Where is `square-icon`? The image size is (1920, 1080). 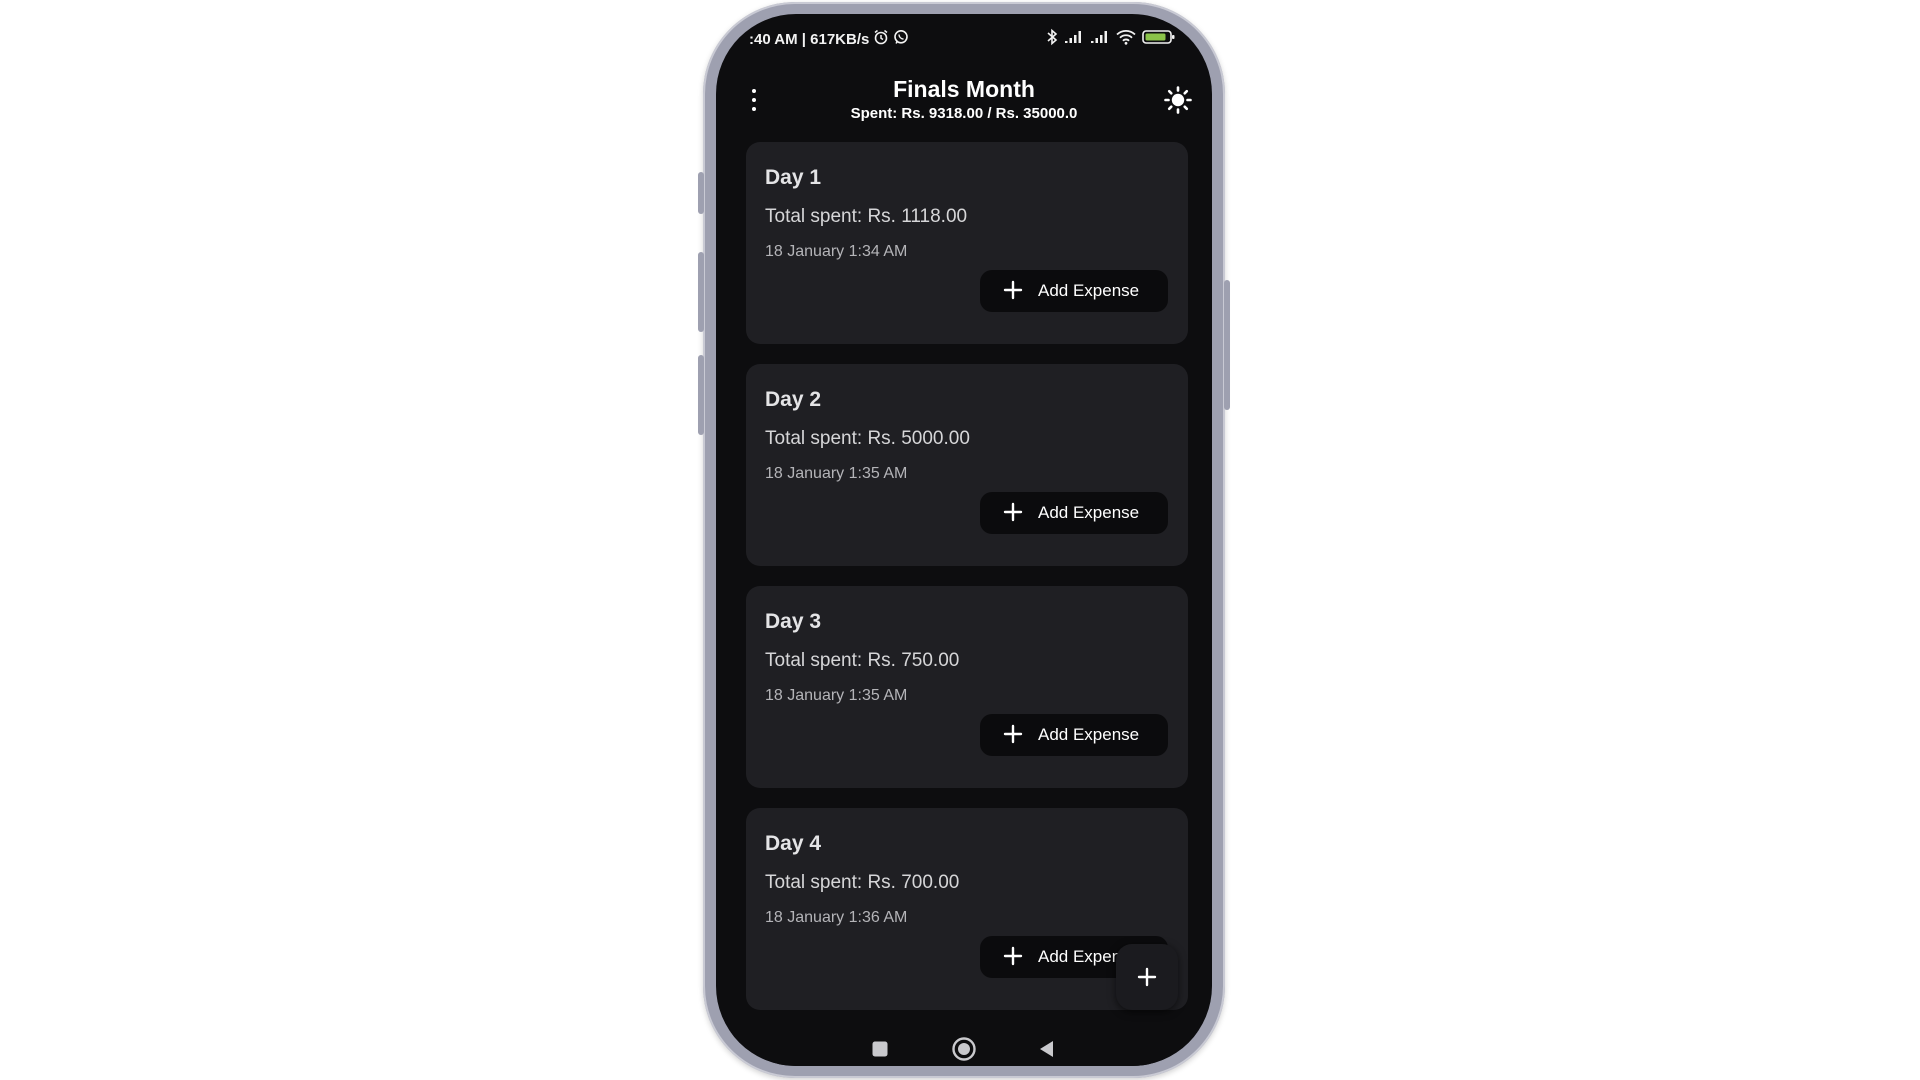
square-icon is located at coordinates (880, 1049).